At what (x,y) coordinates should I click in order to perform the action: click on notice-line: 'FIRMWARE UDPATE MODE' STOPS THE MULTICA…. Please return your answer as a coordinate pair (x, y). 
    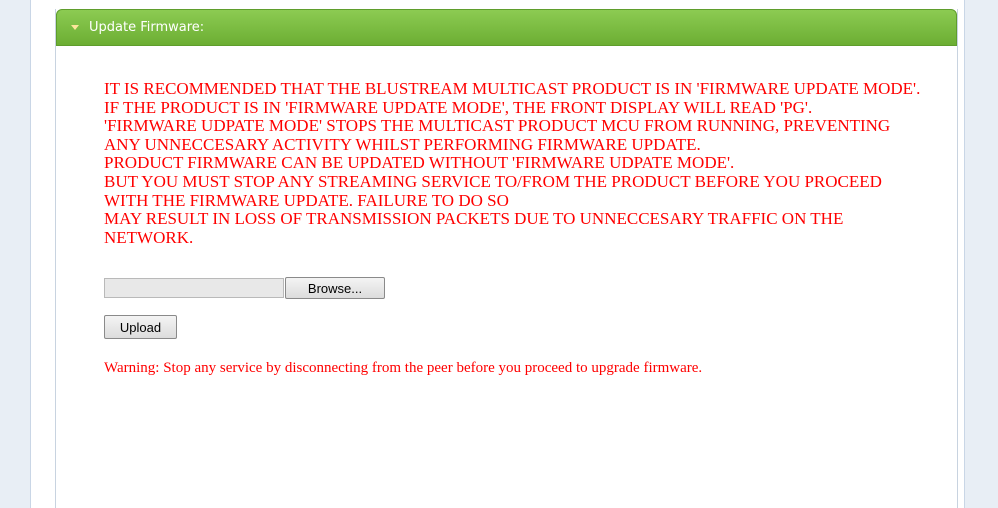
    Looking at the image, I should click on (497, 135).